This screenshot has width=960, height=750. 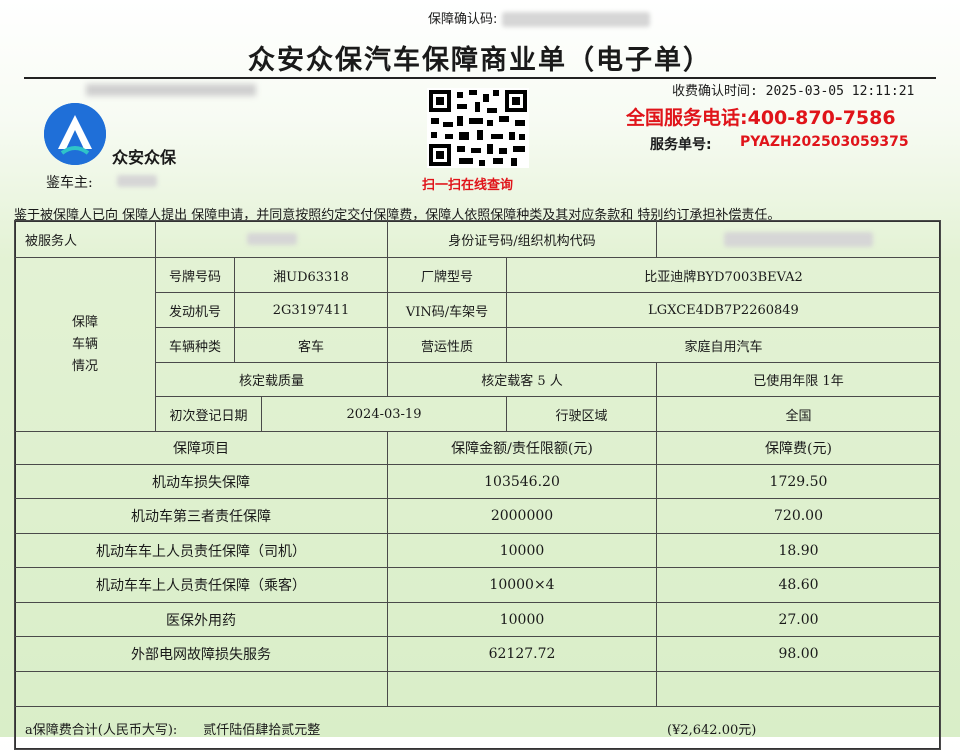 What do you see at coordinates (208, 414) in the screenshot?
I see `reg-date-label: 初次登记日期` at bounding box center [208, 414].